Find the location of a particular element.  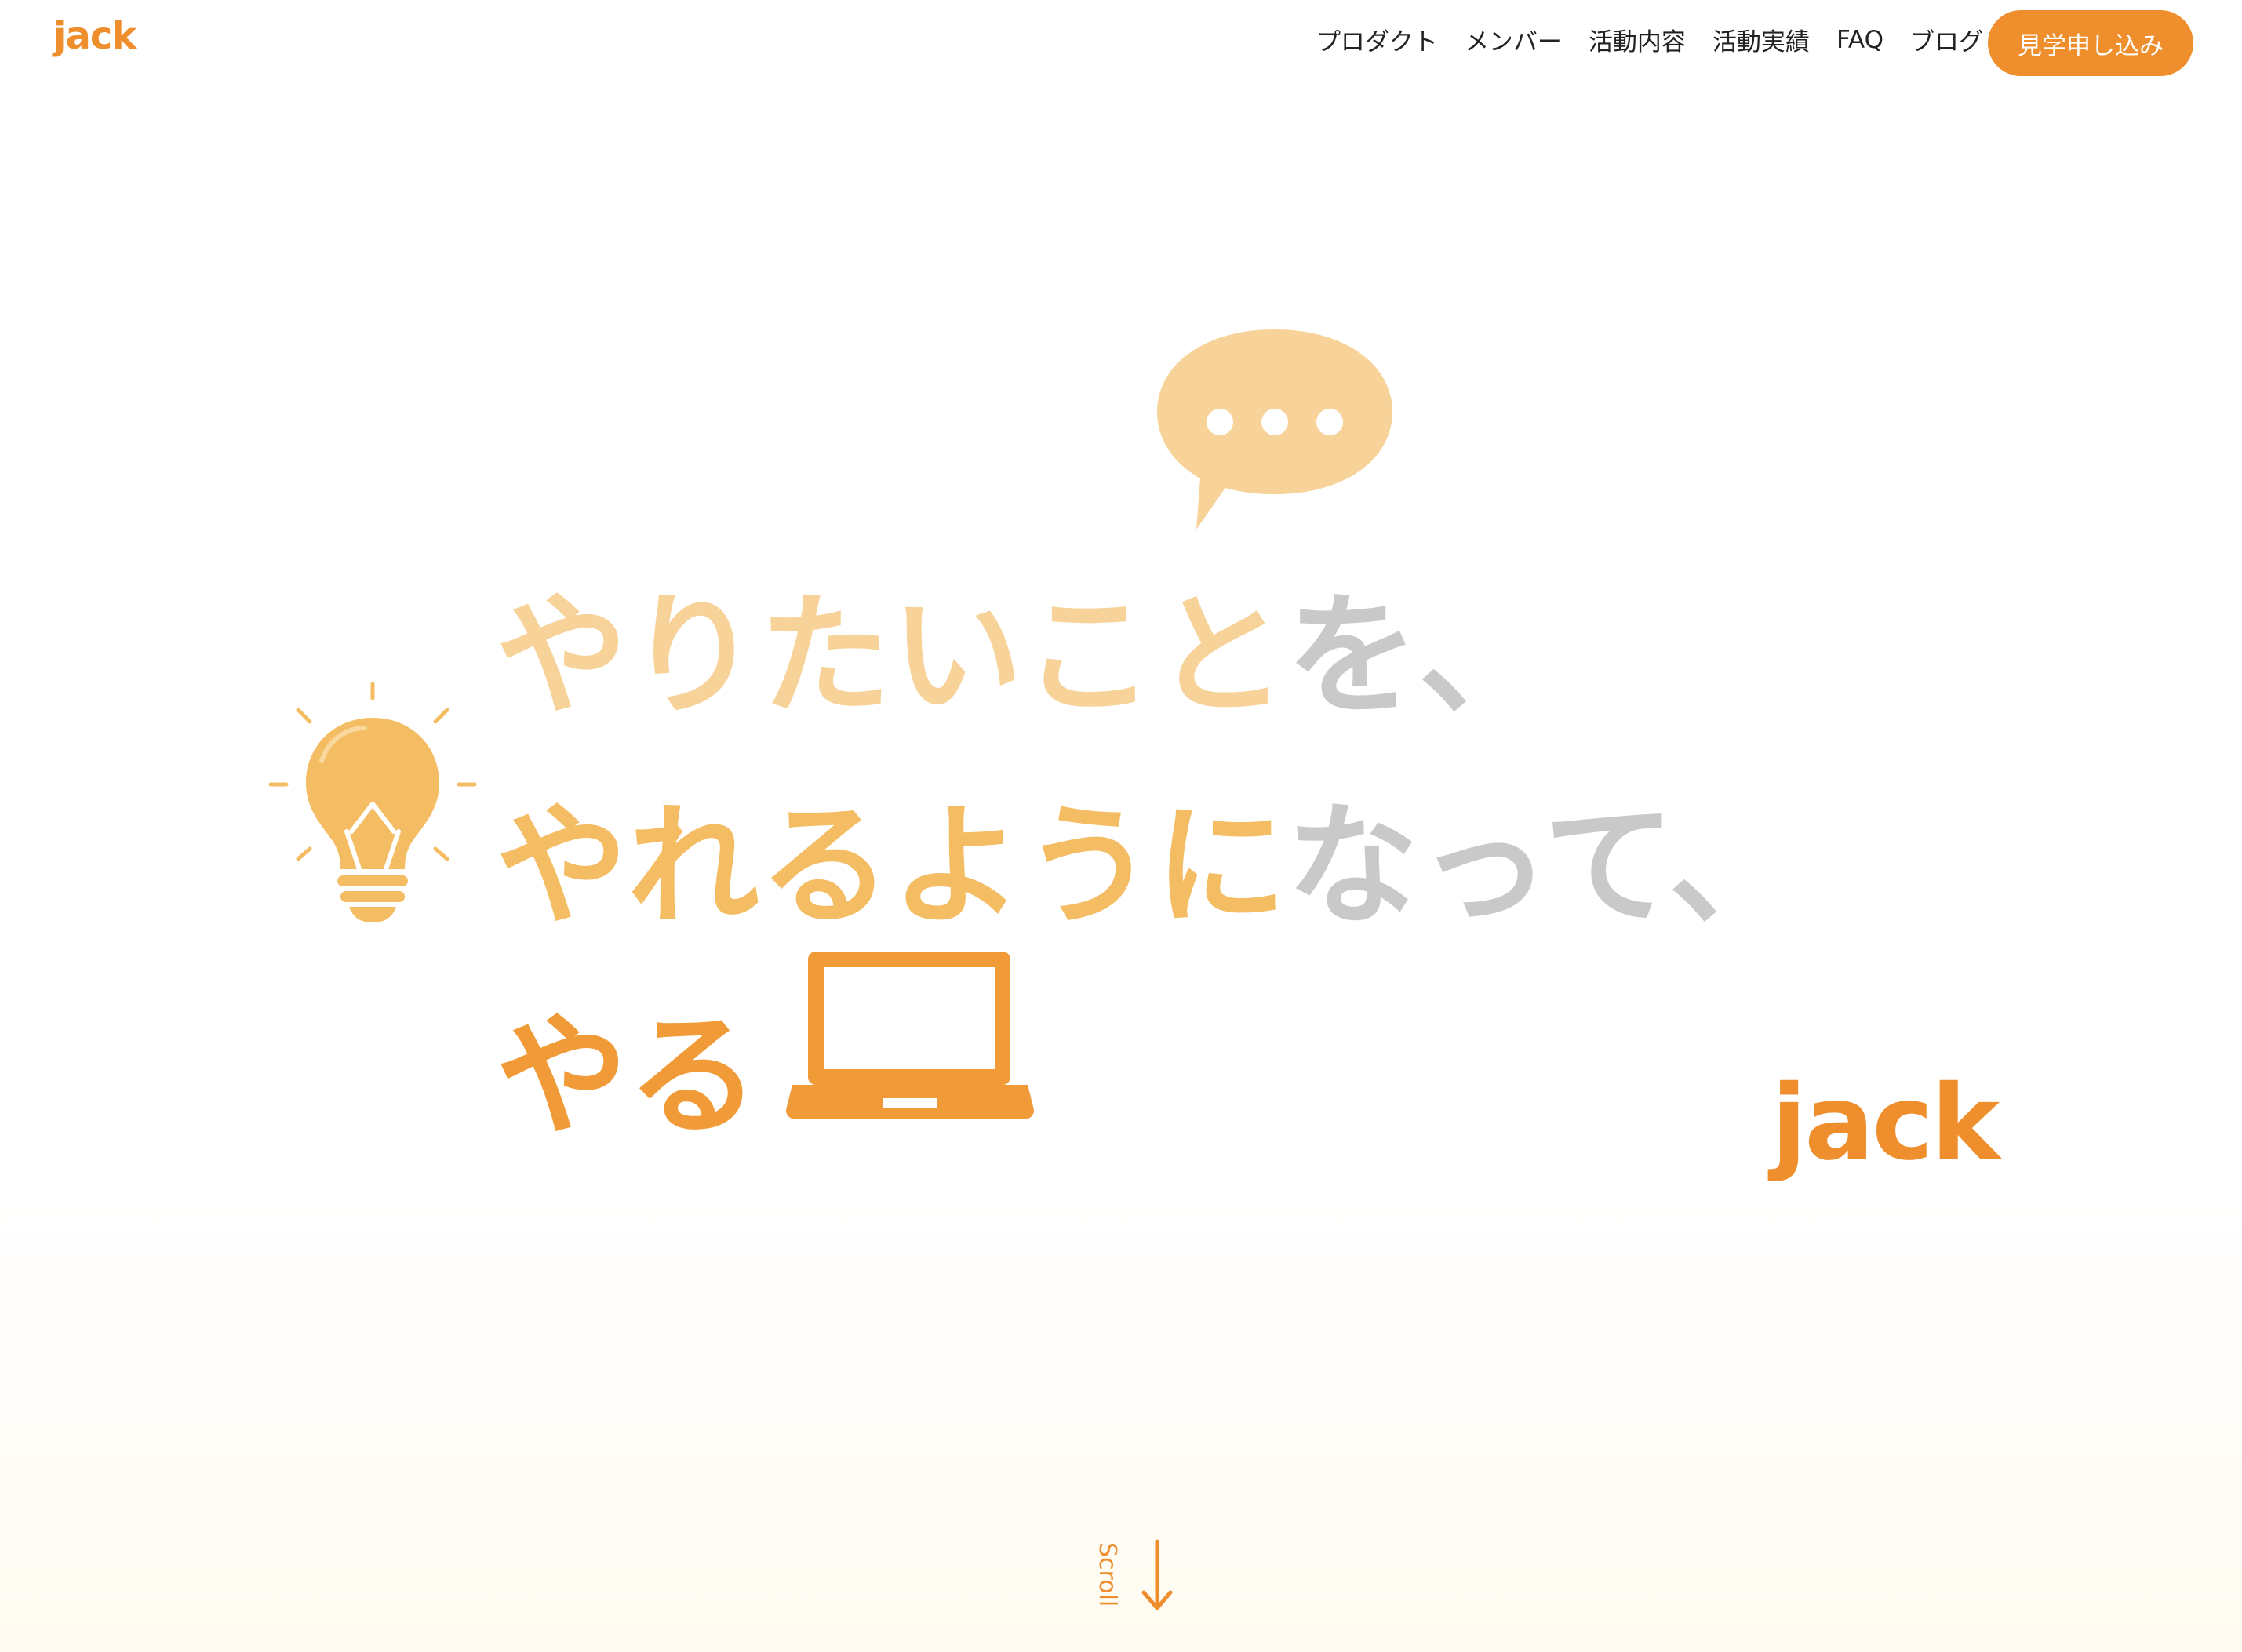

nav-item-faq: FAQ is located at coordinates (1860, 40).